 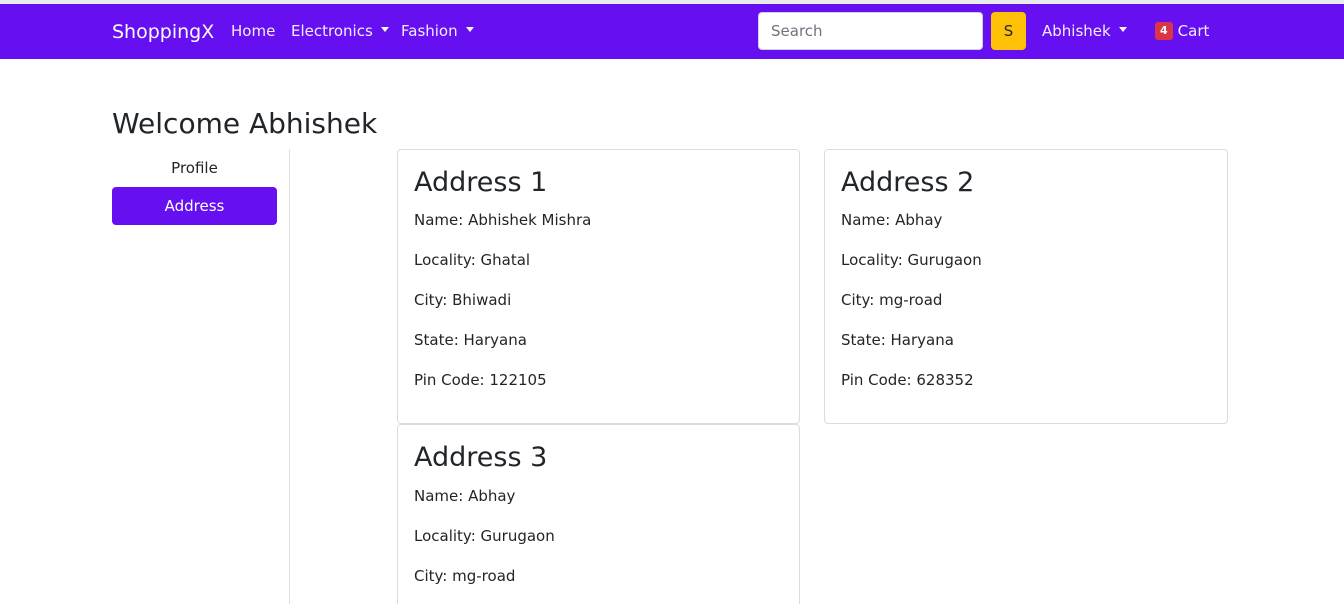 What do you see at coordinates (480, 380) in the screenshot?
I see `address-pin: Pin Code: 122105` at bounding box center [480, 380].